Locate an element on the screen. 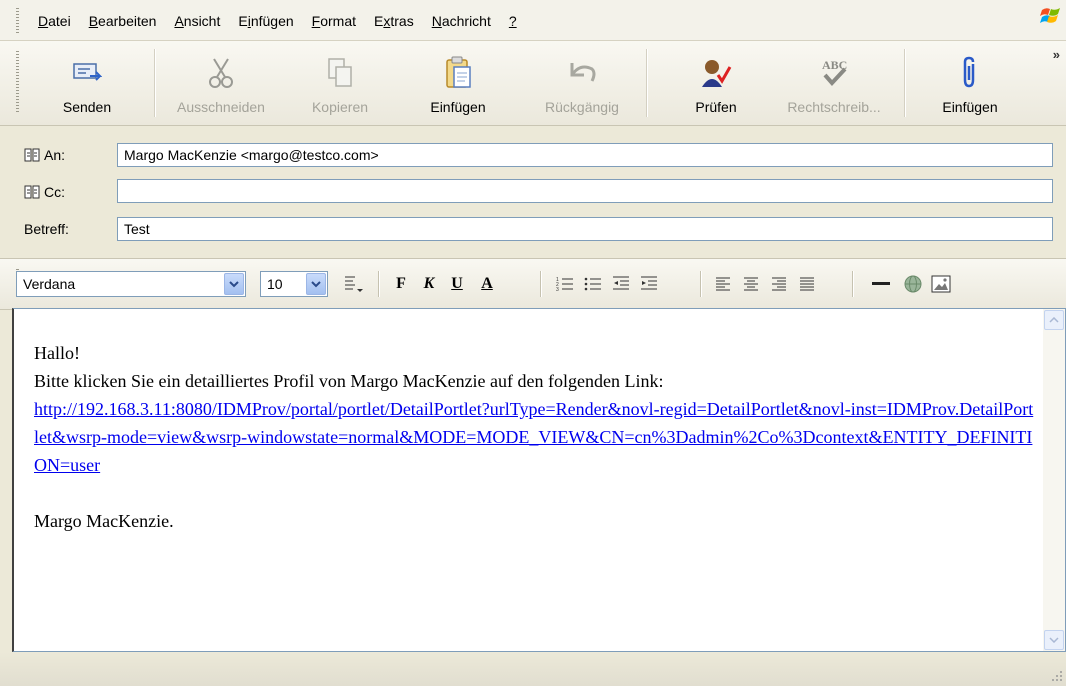 This screenshot has width=1066, height=686. attach-label: Einfügen is located at coordinates (970, 107).